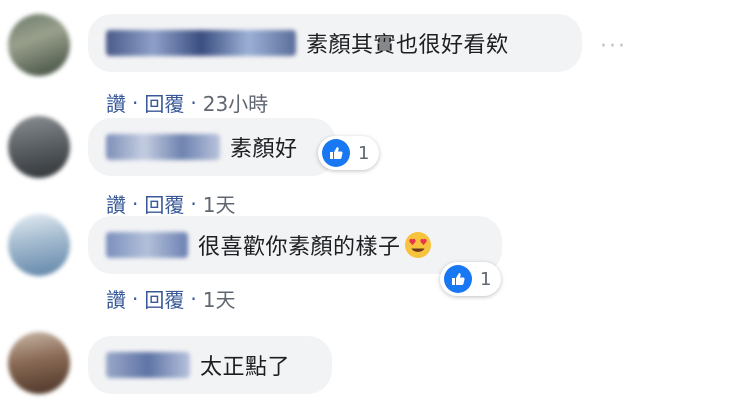 The image size is (746, 400). I want to click on comment-bubble: 素顏其實也很好看欸, so click(335, 43).